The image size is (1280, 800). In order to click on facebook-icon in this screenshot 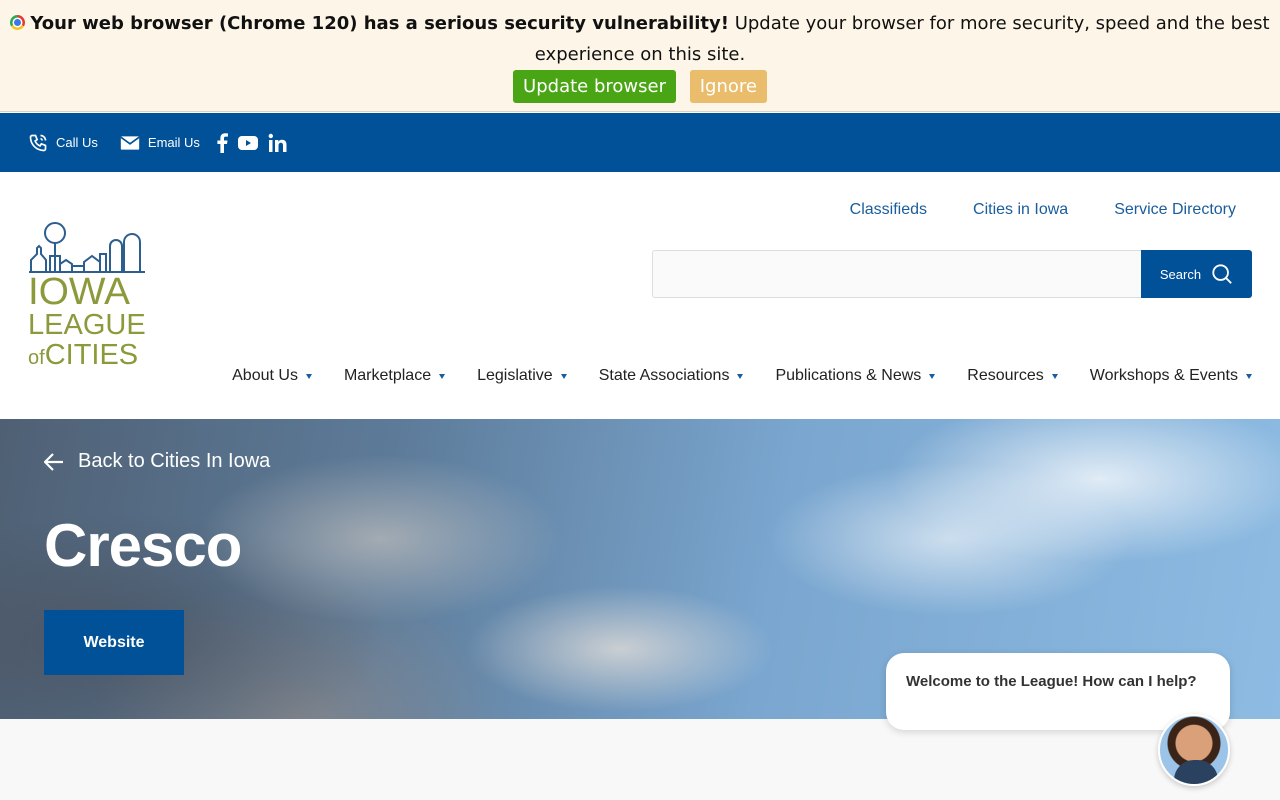, I will do `click(222, 142)`.